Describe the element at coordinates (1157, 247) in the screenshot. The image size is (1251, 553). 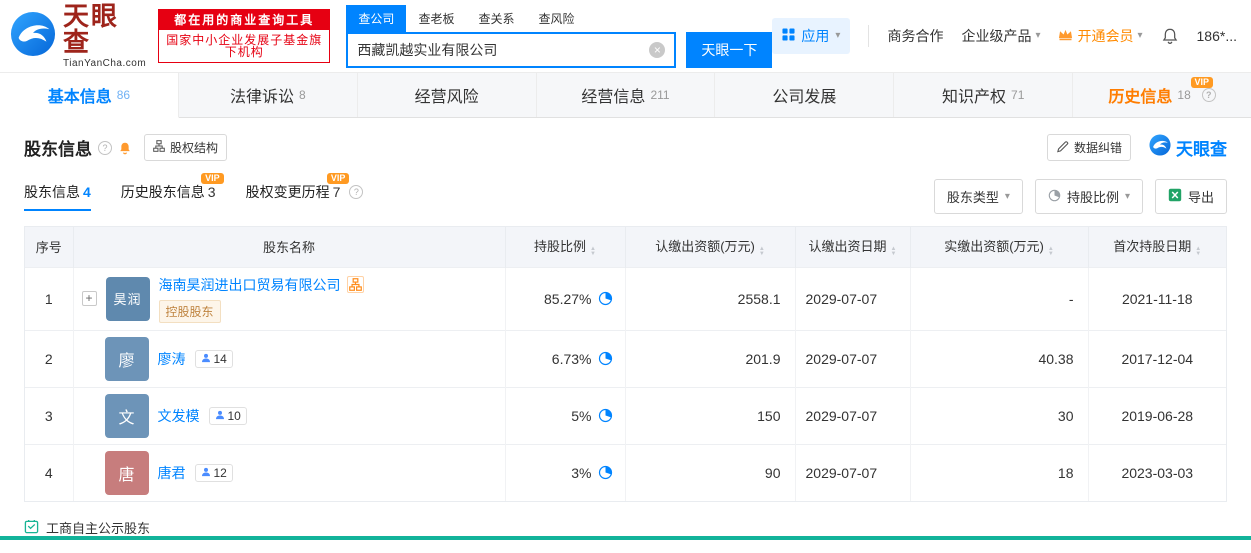
I see `col-first-date: 首次持股日期` at that location.